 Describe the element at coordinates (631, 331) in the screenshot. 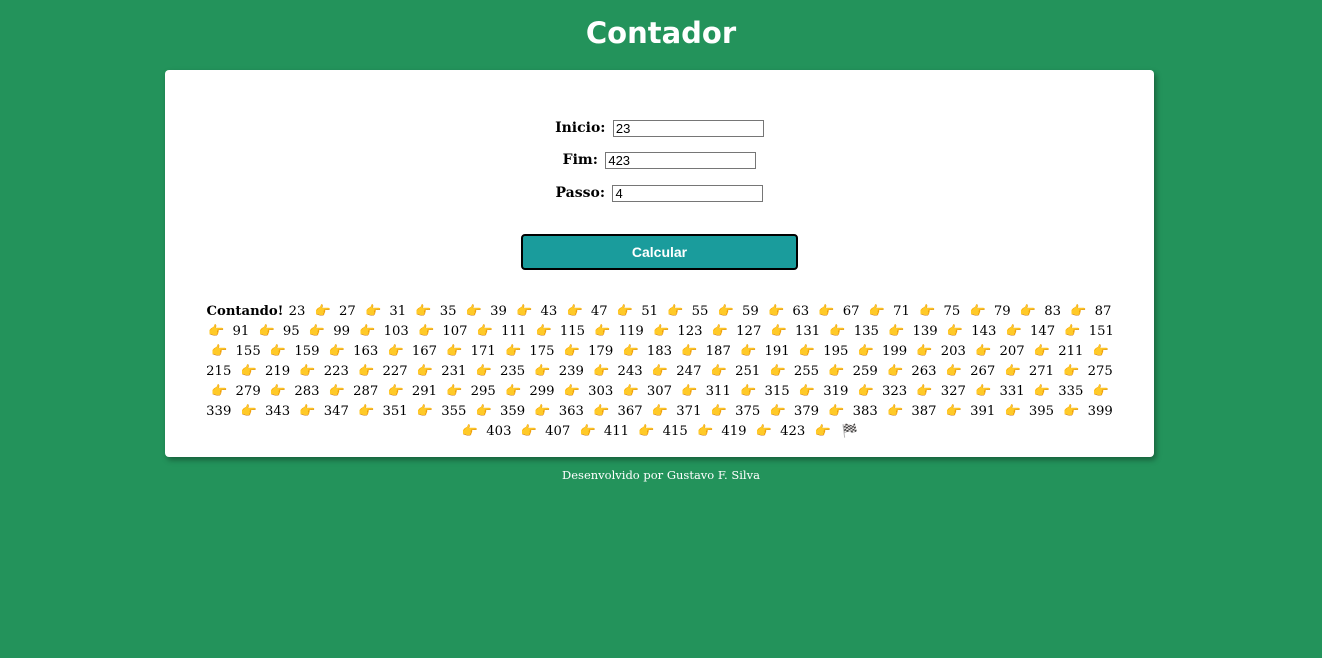

I see `count-value: 119` at that location.